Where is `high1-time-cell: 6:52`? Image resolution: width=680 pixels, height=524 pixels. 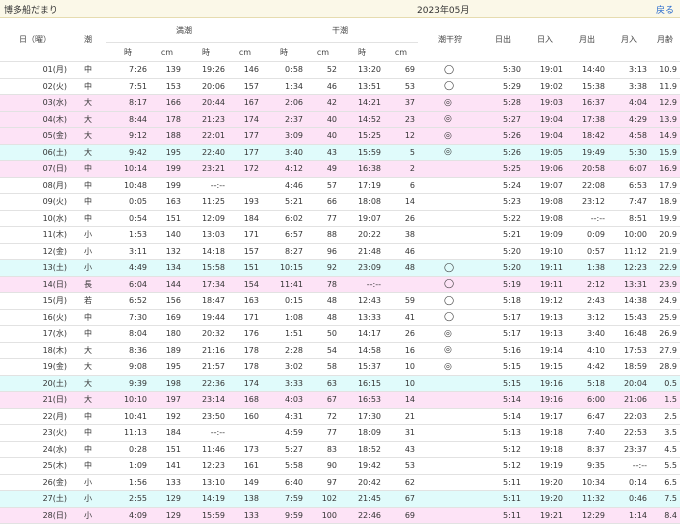
high1-time-cell: 6:52 is located at coordinates (128, 301).